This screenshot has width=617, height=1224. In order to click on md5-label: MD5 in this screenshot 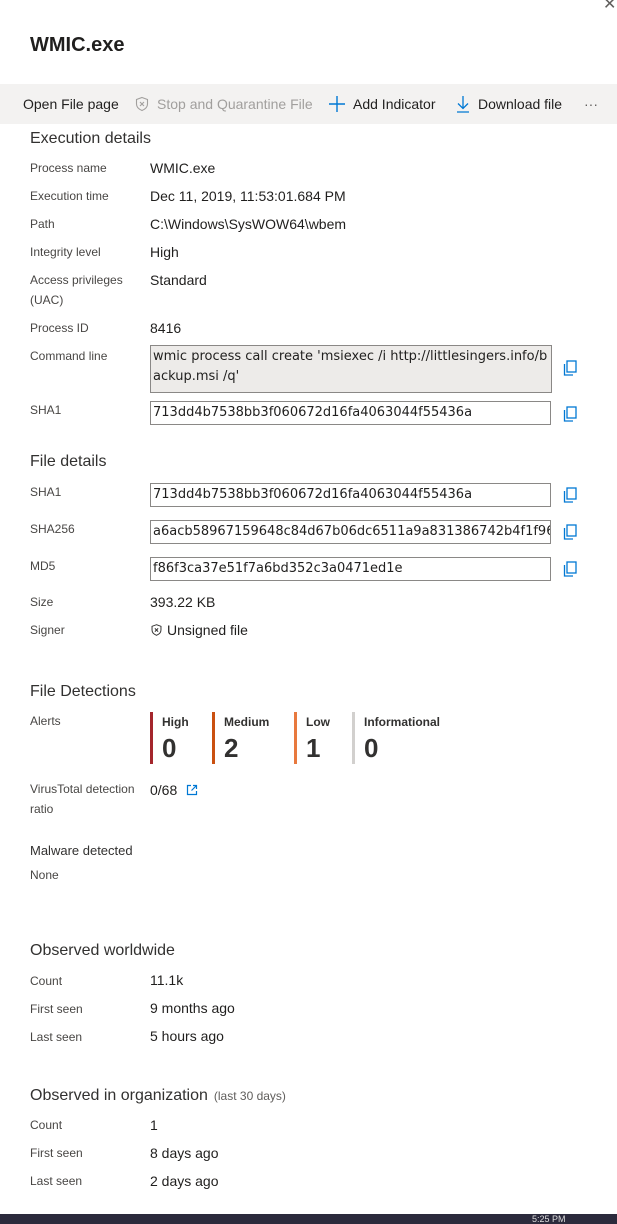, I will do `click(43, 566)`.